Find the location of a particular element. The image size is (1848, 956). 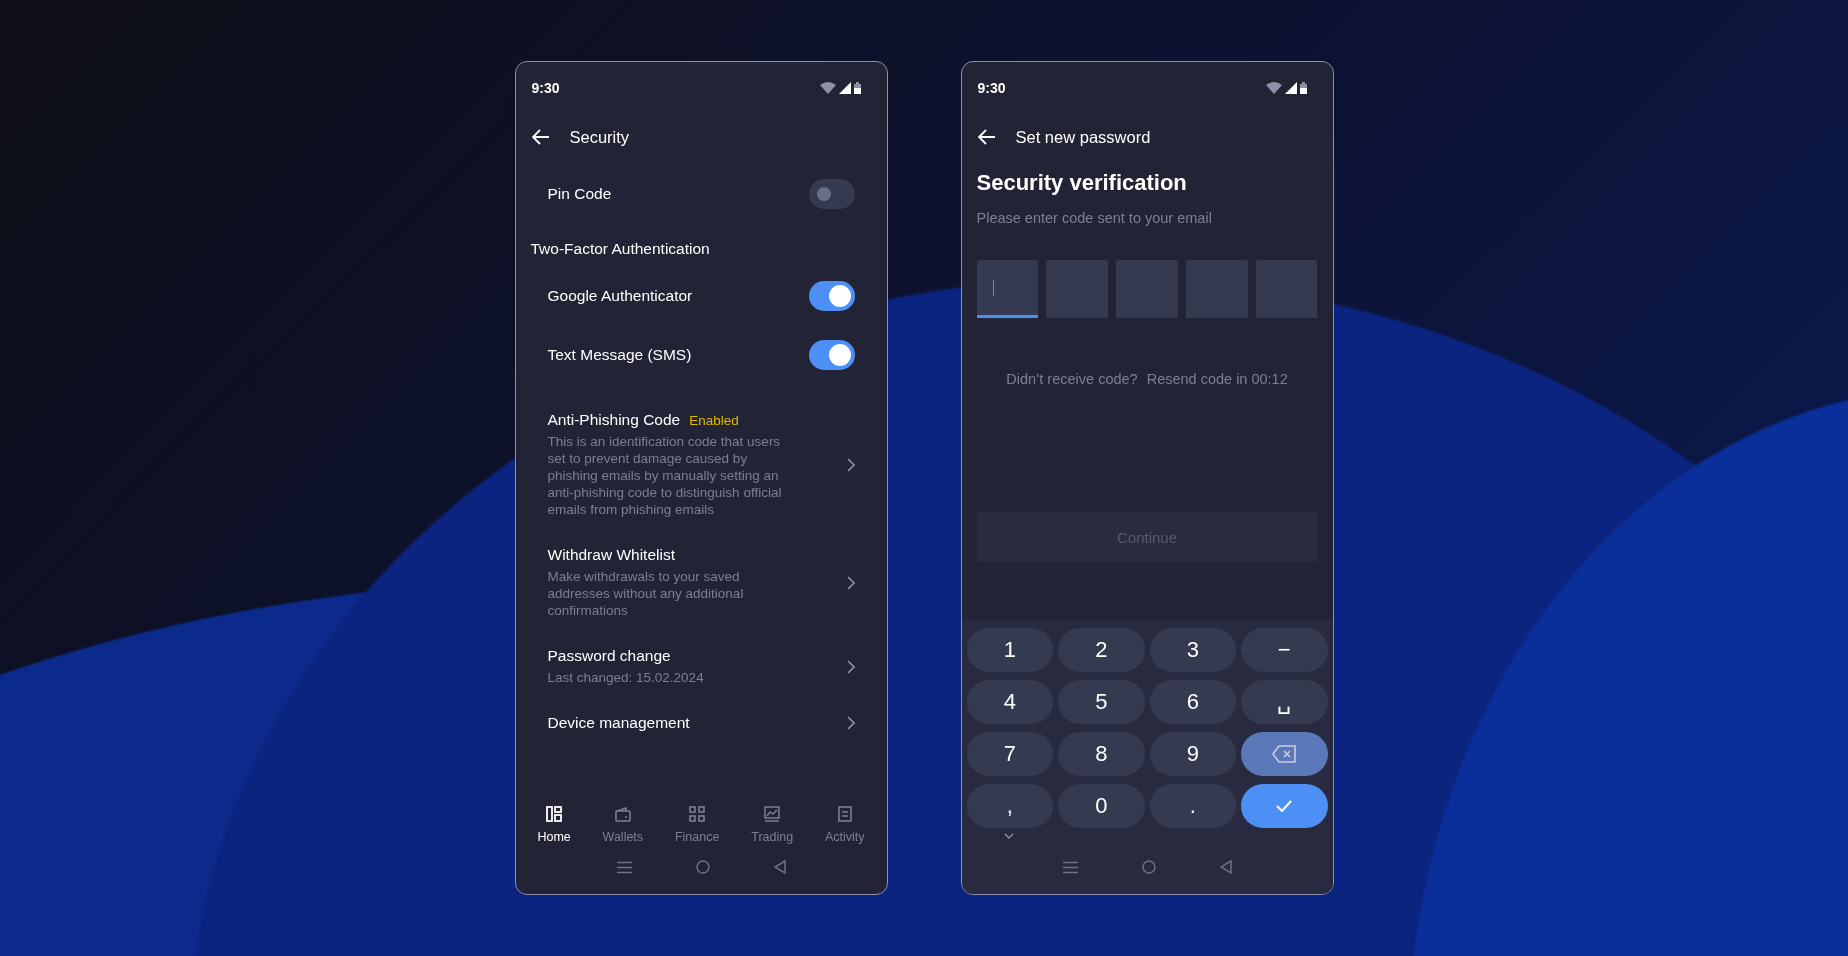

nav-tab: Trading is located at coordinates (772, 825).